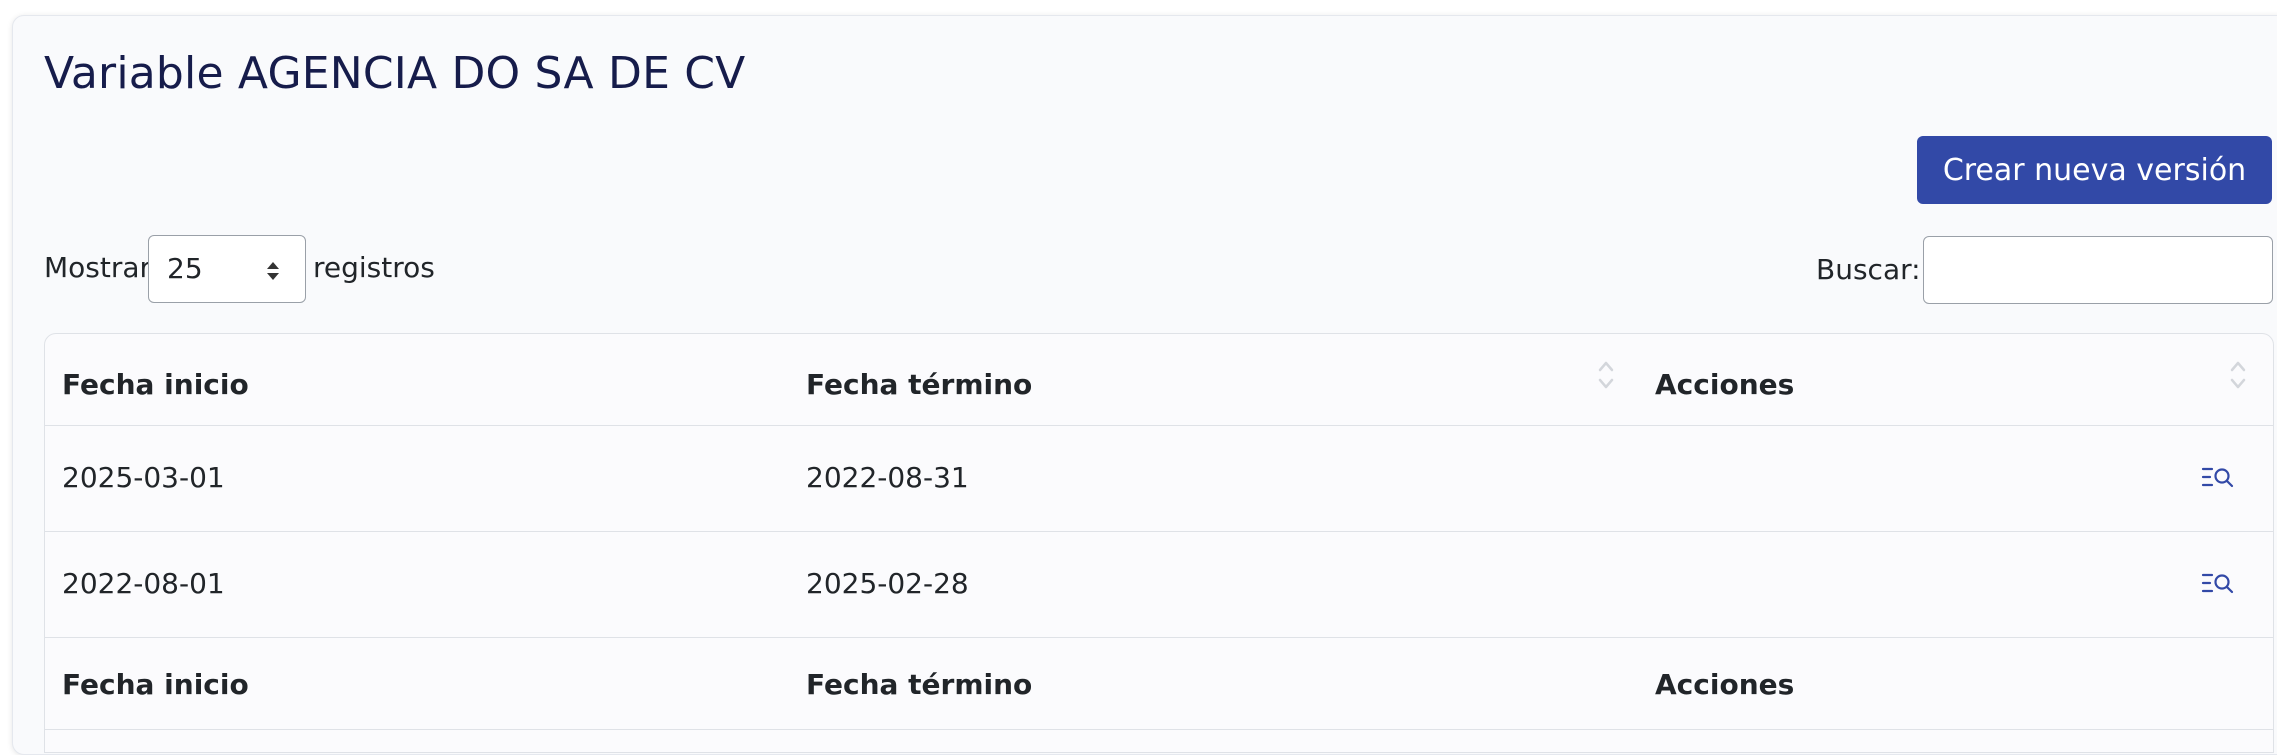  I want to click on page-title: Variable AGENCIA DO SA DE CV, so click(395, 73).